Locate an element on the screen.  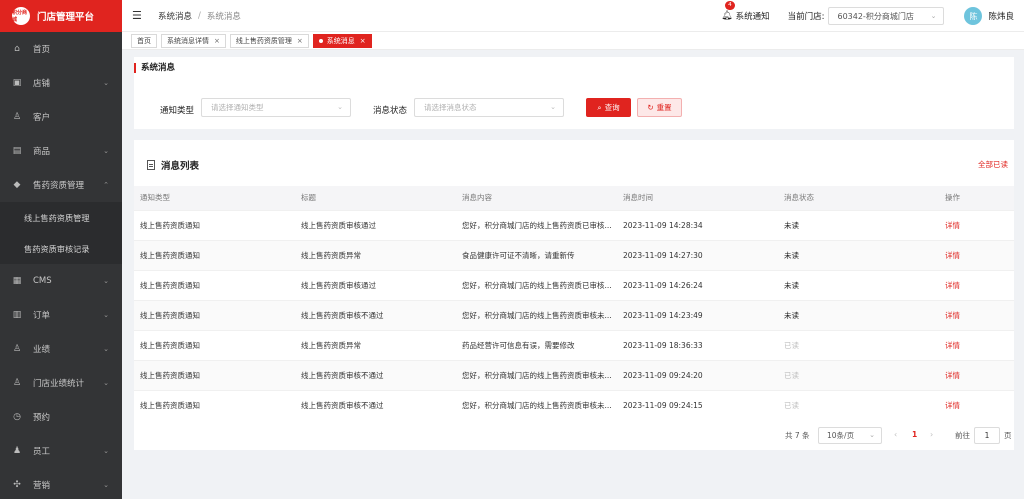
sidebar-item: ♙ 客户 is located at coordinates (61, 117).